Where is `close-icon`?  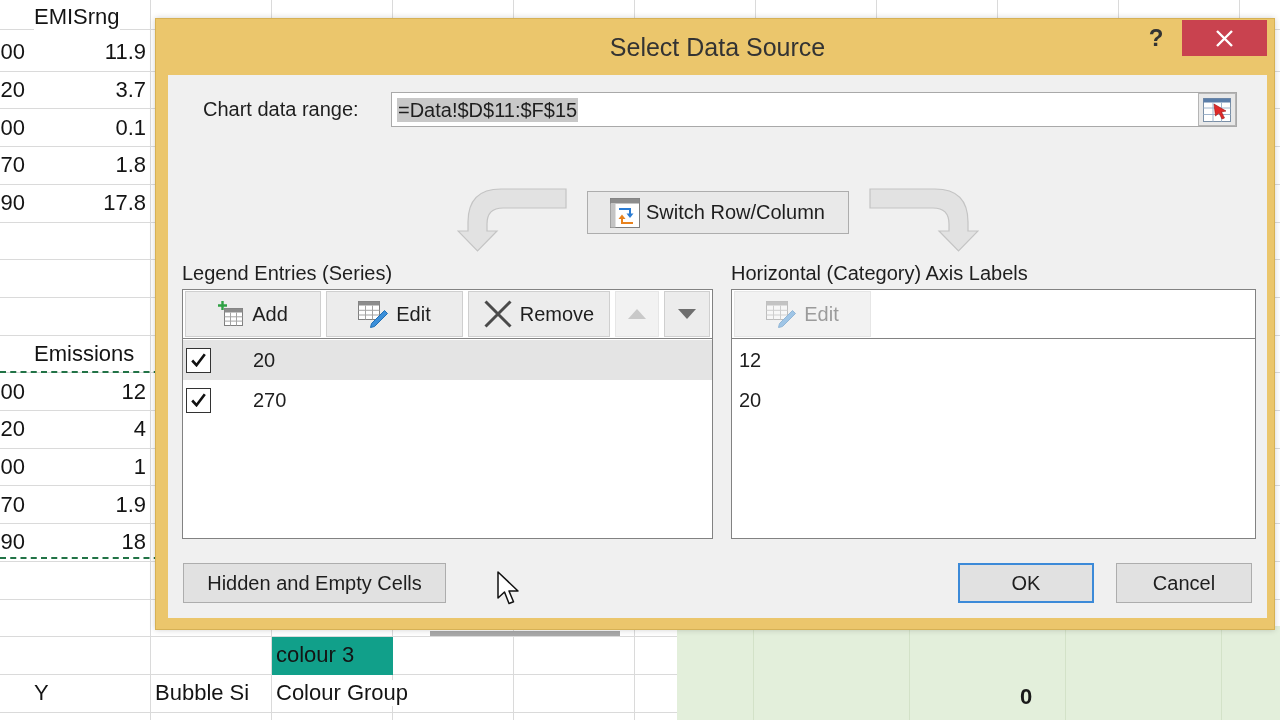 close-icon is located at coordinates (1224, 38).